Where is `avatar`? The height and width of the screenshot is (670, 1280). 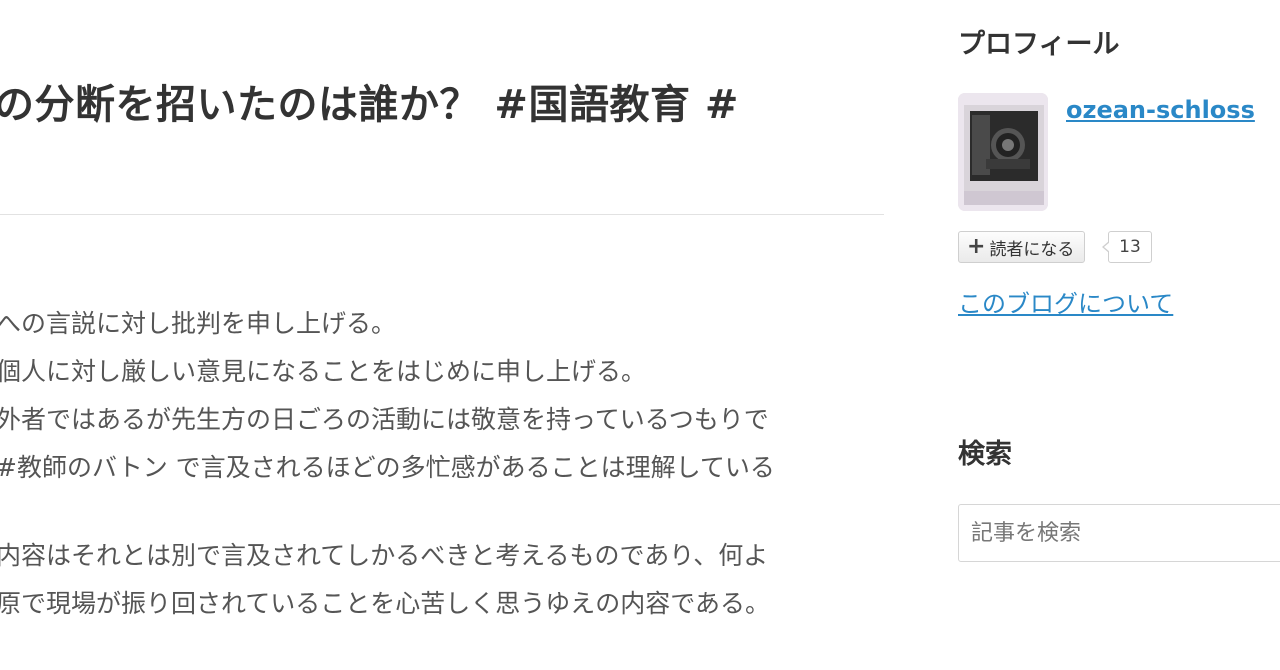 avatar is located at coordinates (1003, 152).